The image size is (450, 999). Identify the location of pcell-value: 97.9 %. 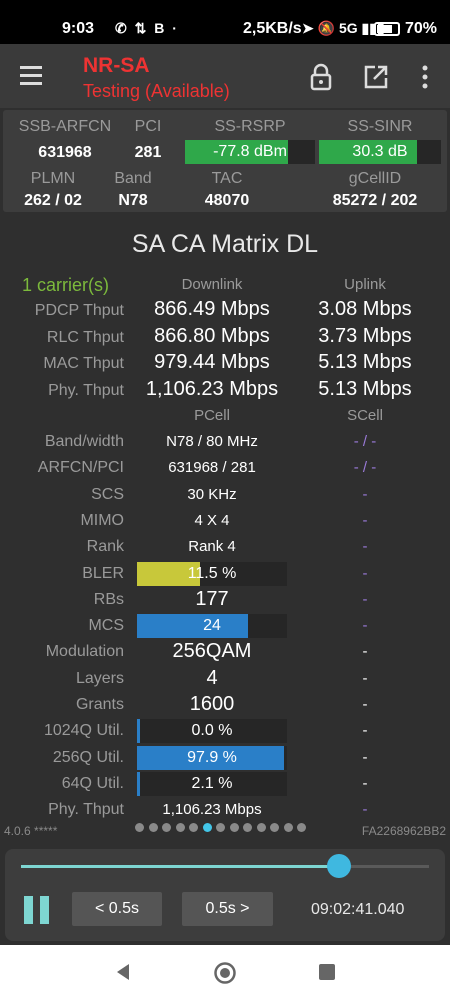
(212, 757).